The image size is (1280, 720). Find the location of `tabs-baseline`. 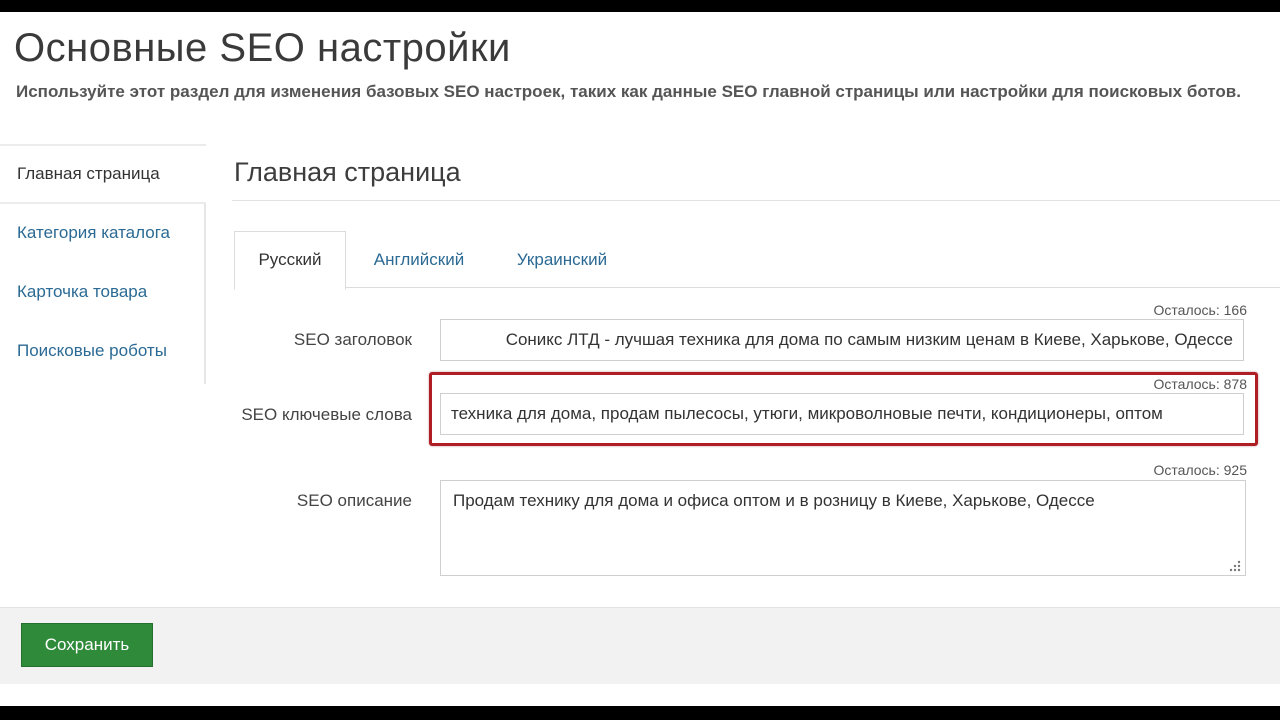

tabs-baseline is located at coordinates (757, 287).